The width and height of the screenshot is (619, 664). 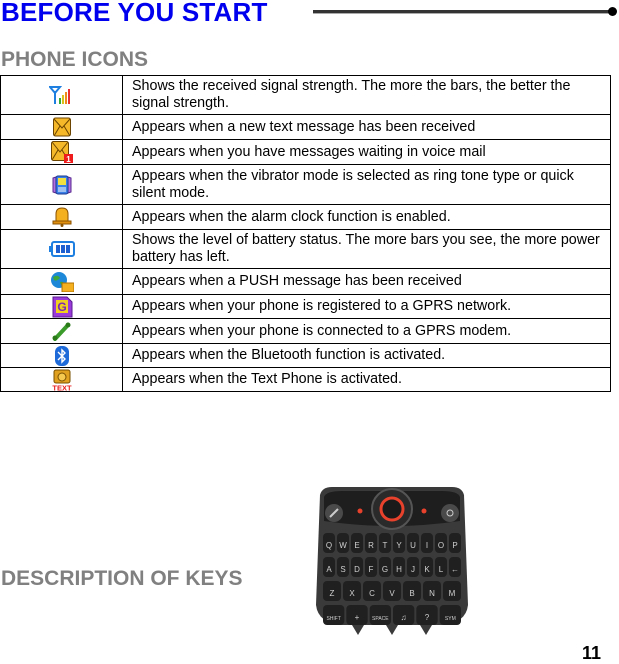 What do you see at coordinates (413, 545) in the screenshot?
I see `keypad-key-label: U` at bounding box center [413, 545].